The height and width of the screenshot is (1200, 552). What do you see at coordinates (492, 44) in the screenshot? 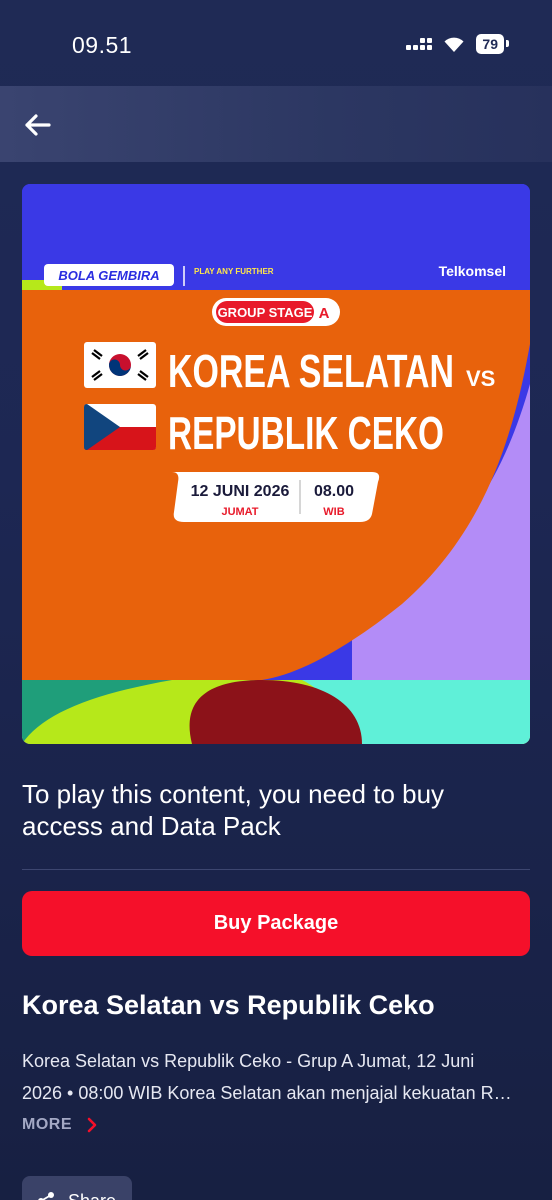
I see `battery-icon: 79` at bounding box center [492, 44].